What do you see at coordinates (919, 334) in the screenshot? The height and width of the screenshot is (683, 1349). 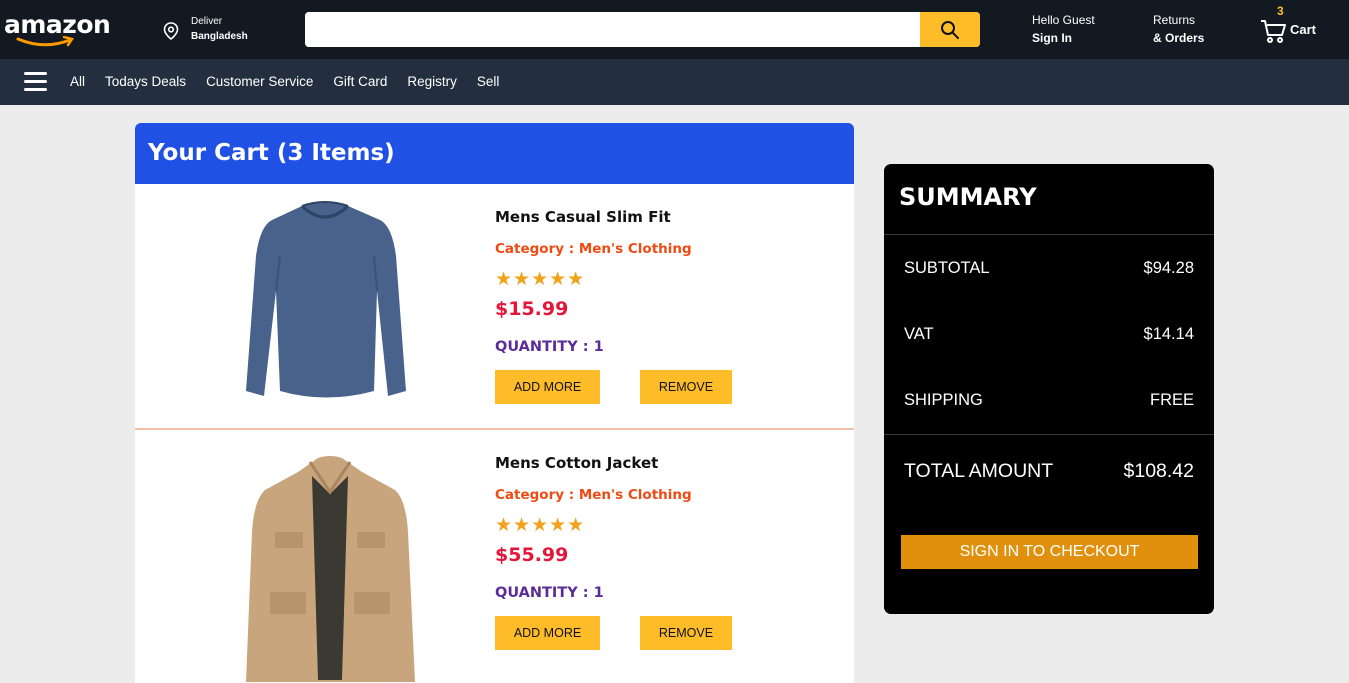 I see `vat-label: VAT` at bounding box center [919, 334].